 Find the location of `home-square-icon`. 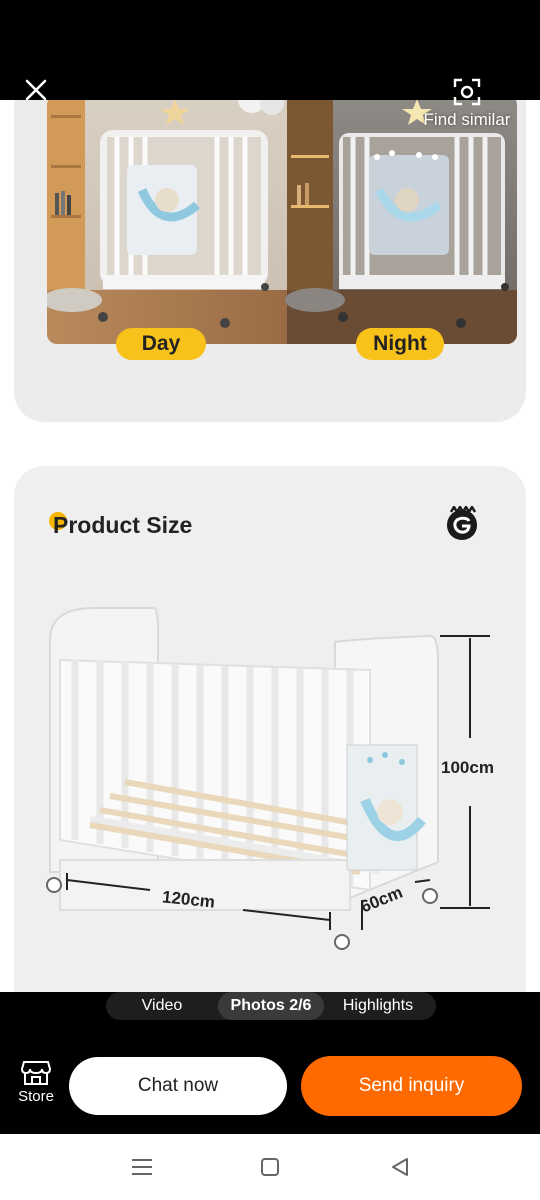

home-square-icon is located at coordinates (270, 1167).